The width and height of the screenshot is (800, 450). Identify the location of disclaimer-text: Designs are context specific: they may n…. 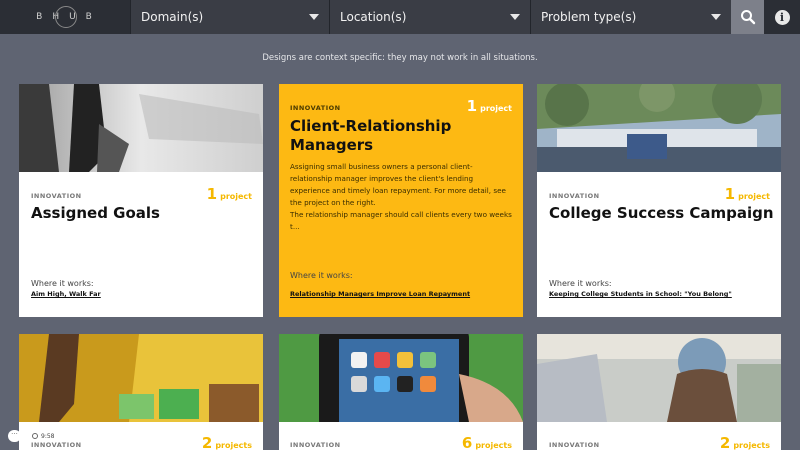
(400, 58).